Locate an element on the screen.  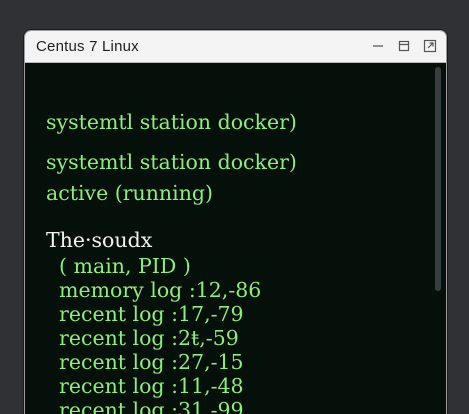
window-controls is located at coordinates (404, 46).